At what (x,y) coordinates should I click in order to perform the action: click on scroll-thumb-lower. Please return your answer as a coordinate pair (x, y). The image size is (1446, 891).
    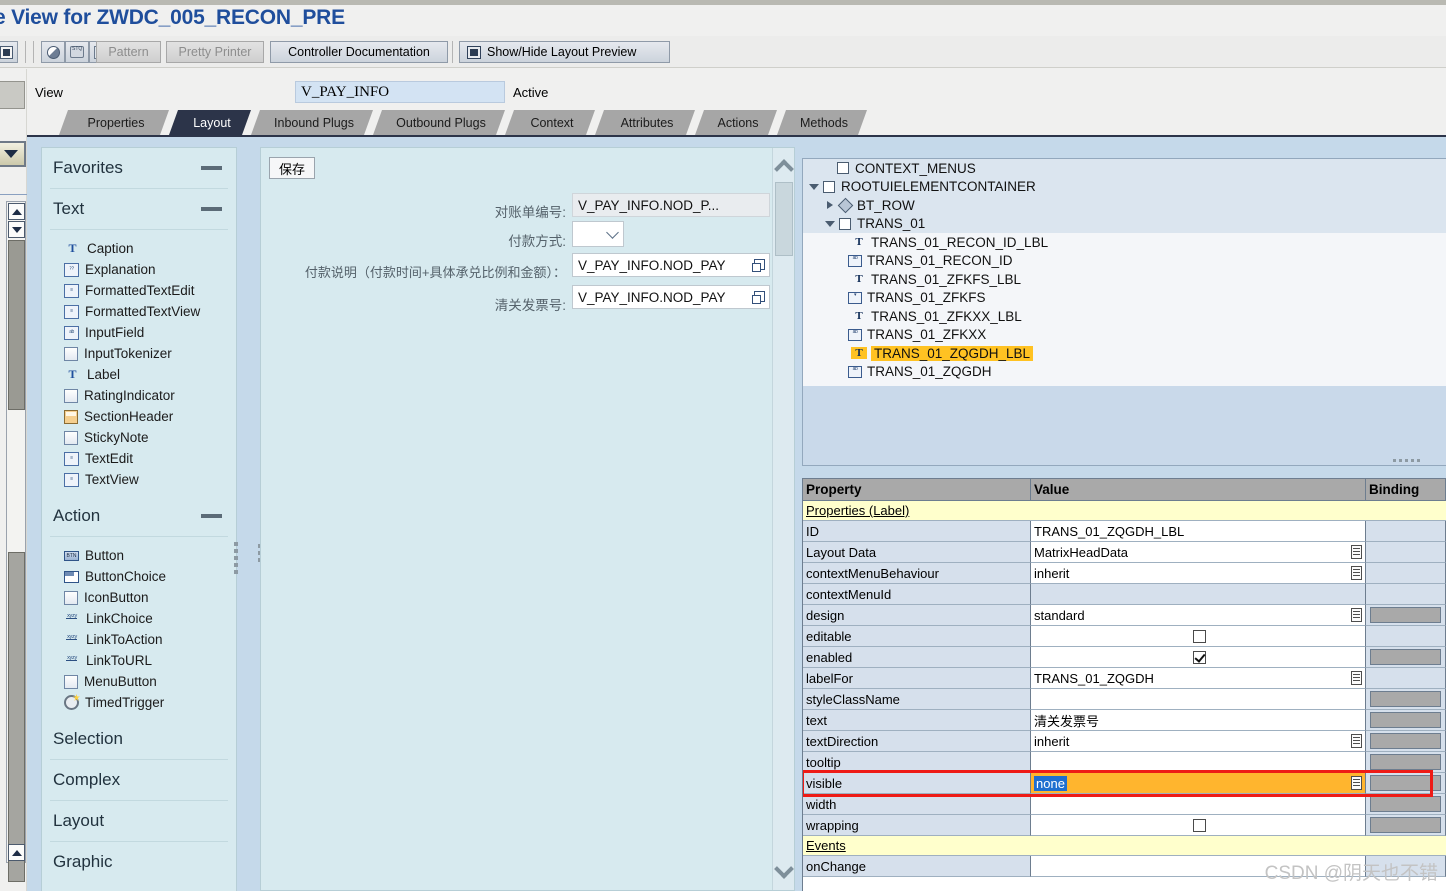
    Looking at the image, I should click on (16, 717).